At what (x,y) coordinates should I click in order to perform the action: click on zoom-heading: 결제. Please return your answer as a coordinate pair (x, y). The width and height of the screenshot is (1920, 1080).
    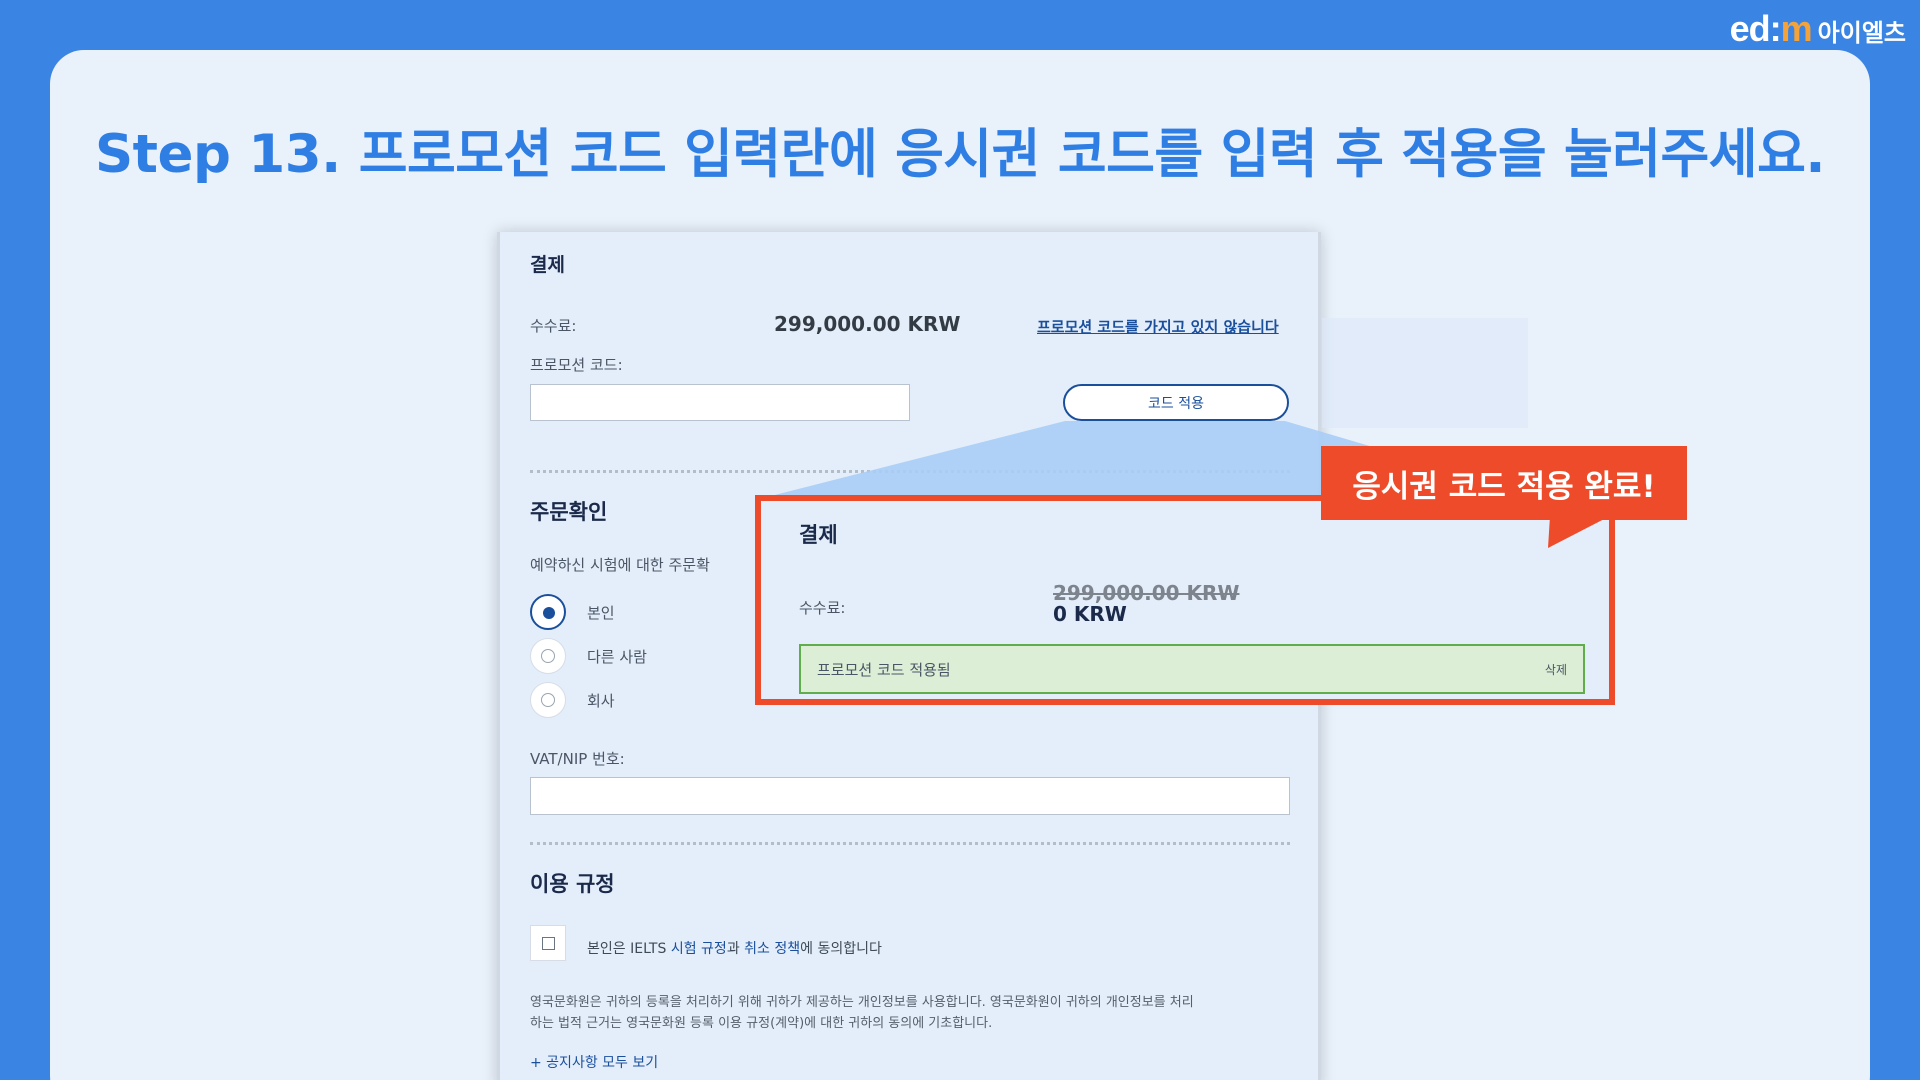
    Looking at the image, I should click on (818, 535).